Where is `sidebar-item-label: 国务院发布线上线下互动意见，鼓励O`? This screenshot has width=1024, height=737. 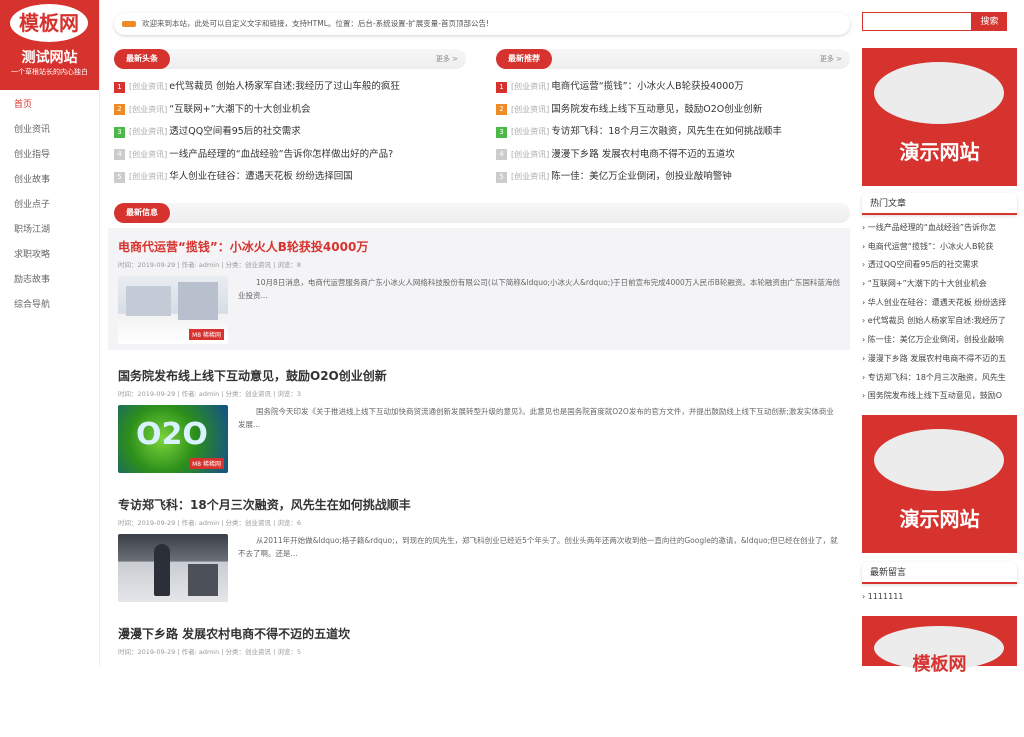 sidebar-item-label: 国务院发布线上线下互动意见，鼓励O is located at coordinates (935, 395).